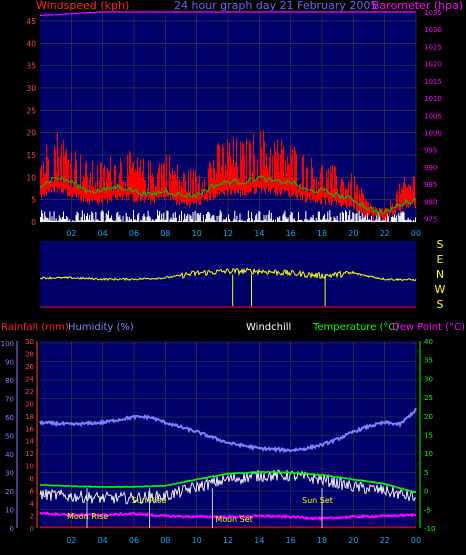 The height and width of the screenshot is (555, 466). Describe the element at coordinates (165, 540) in the screenshot. I see `x-tick-label: 08` at that location.